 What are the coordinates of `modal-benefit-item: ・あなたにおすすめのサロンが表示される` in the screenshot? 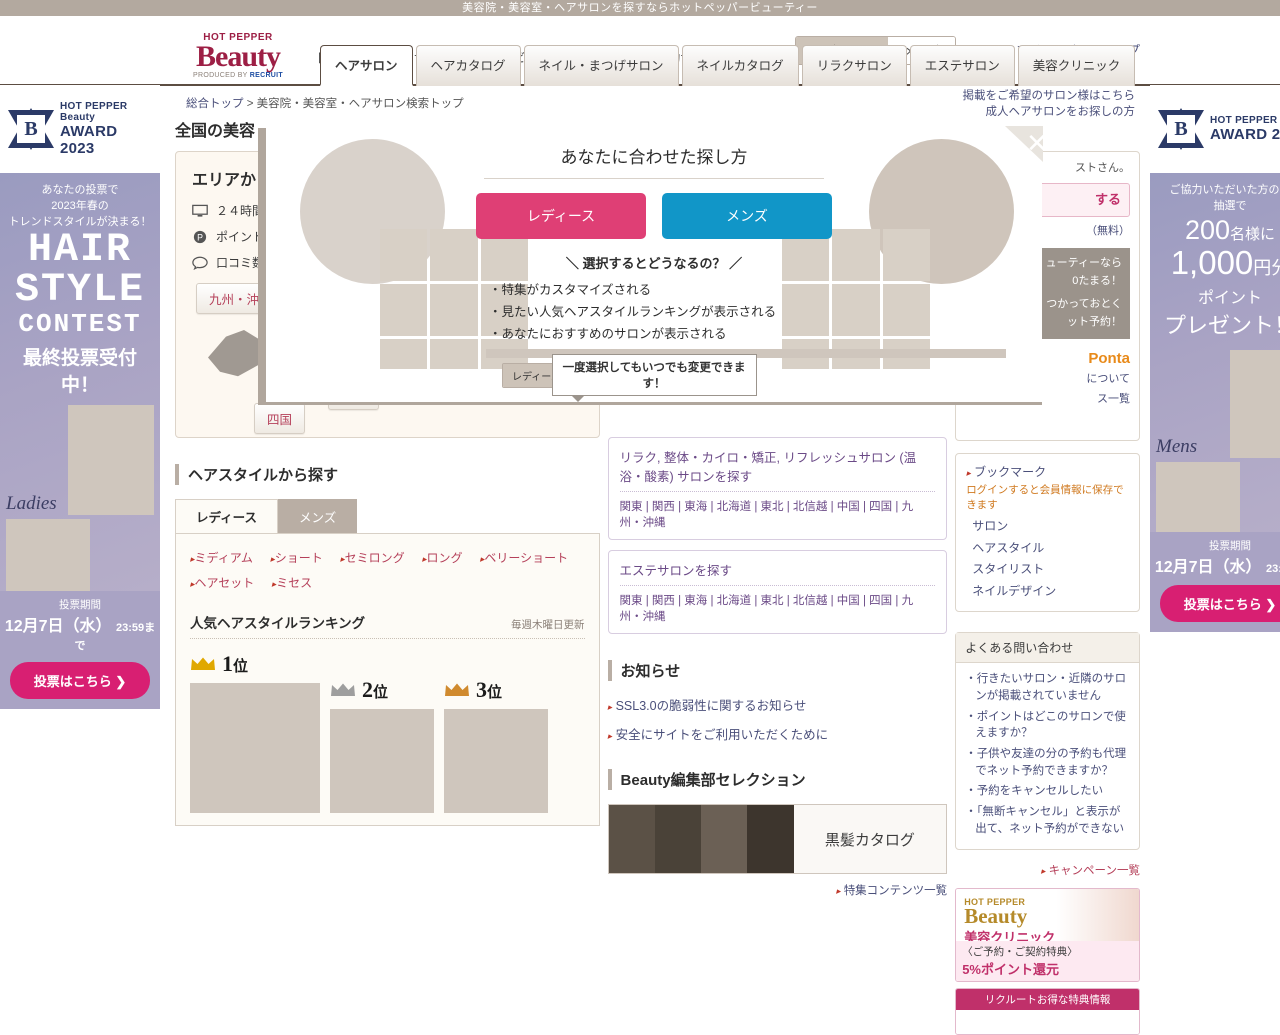 It's located at (608, 333).